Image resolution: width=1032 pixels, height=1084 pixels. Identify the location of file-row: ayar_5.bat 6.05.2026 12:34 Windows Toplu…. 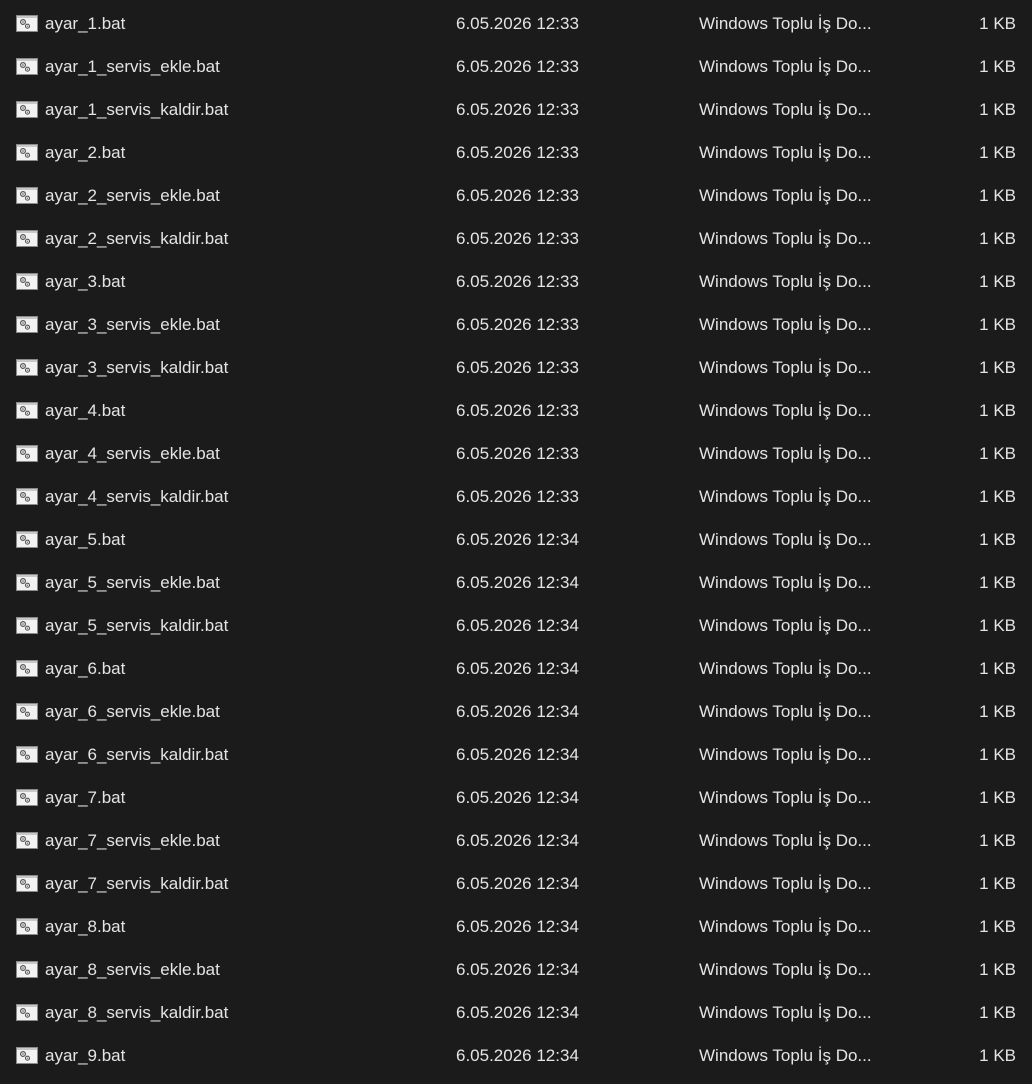
(516, 539).